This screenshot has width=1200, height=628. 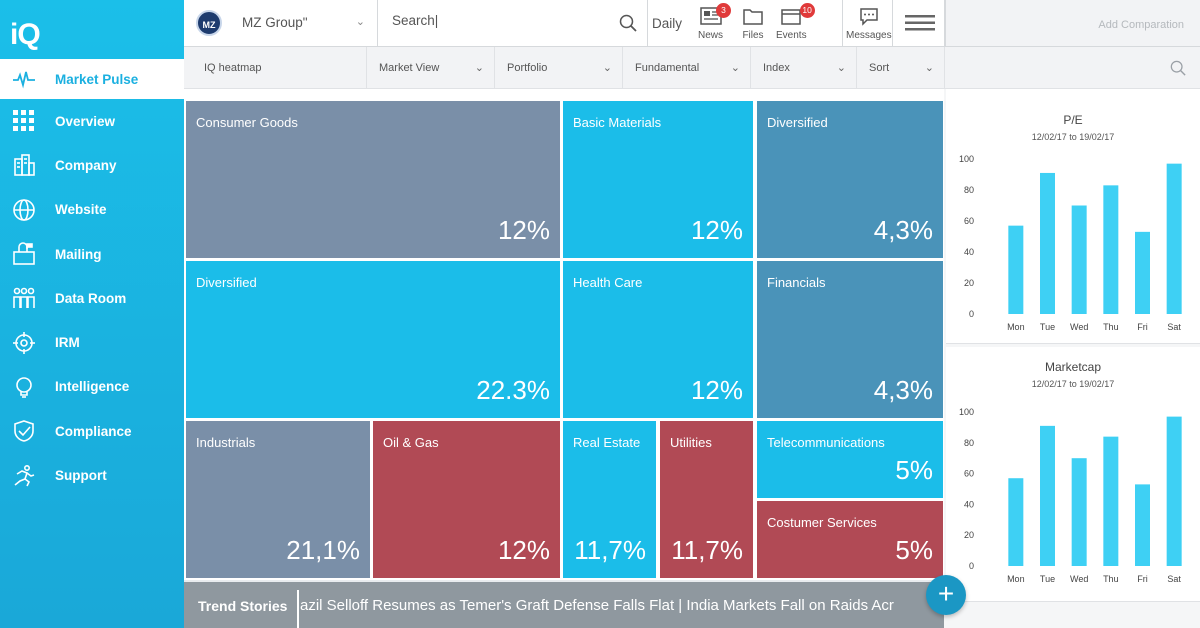 I want to click on files-button: Files, so click(x=753, y=23).